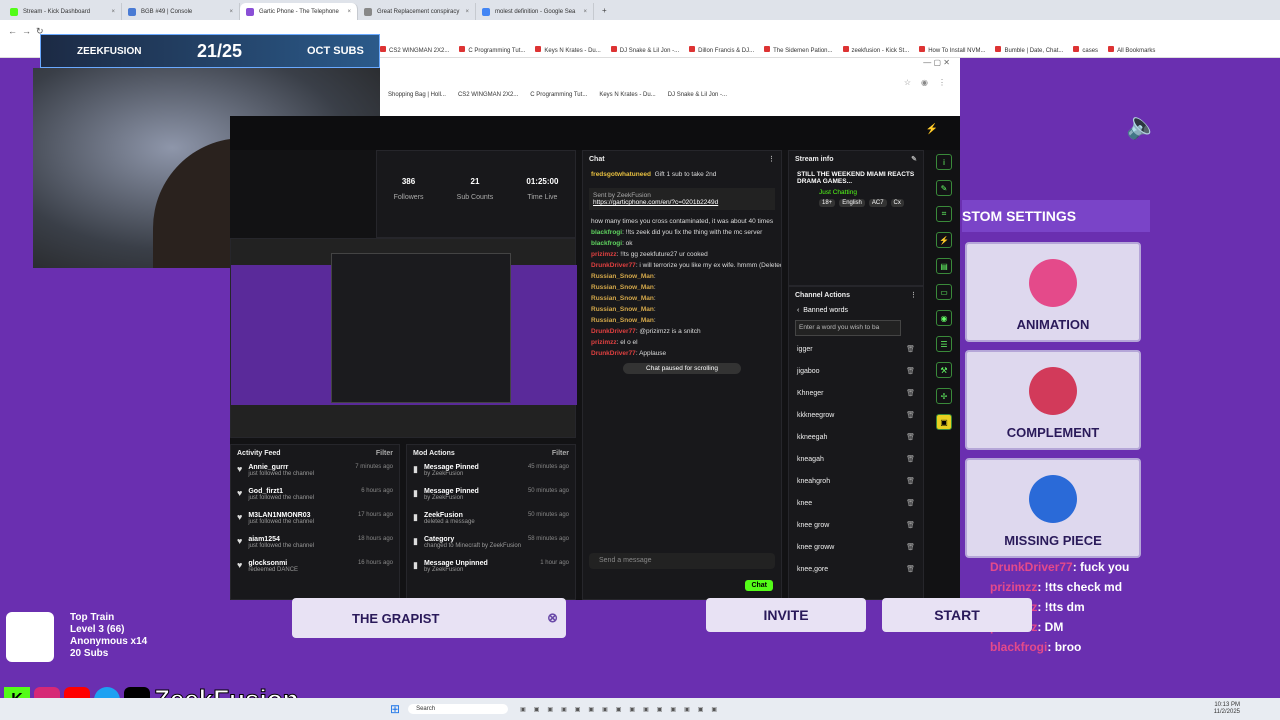  I want to click on banned-word-input: Enter a word you wish to ba, so click(848, 328).